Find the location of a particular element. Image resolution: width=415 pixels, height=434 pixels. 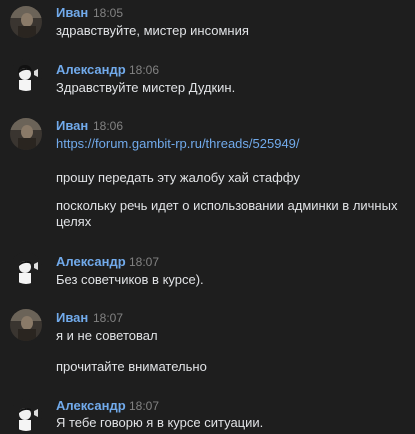

message-text: я и не советовал is located at coordinates (107, 335).